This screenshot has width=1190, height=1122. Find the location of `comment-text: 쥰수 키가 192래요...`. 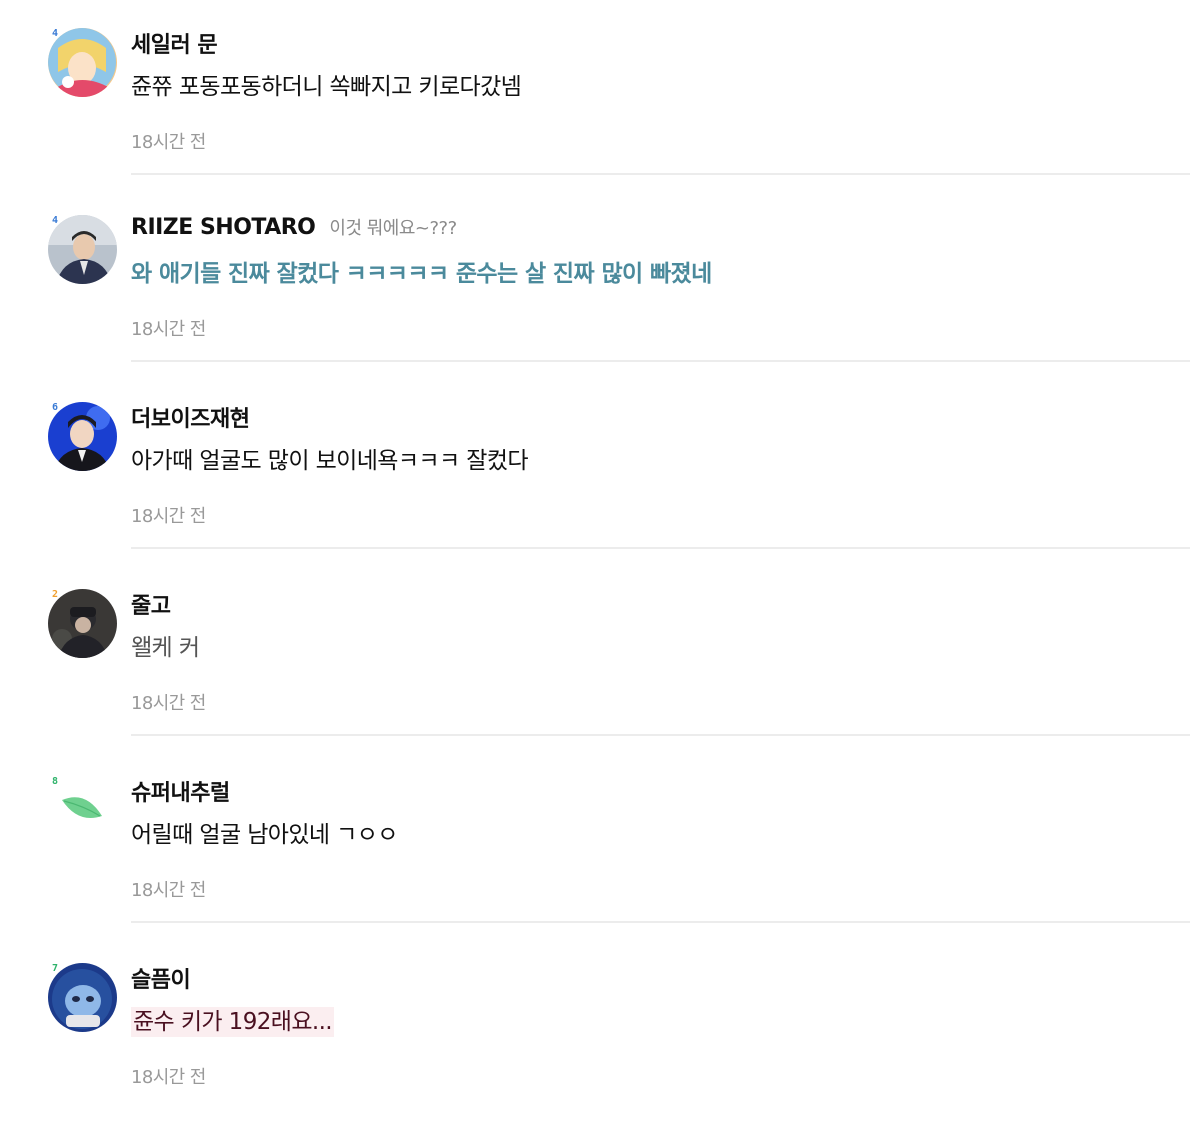

comment-text: 쥰수 키가 192래요... is located at coordinates (233, 1022).